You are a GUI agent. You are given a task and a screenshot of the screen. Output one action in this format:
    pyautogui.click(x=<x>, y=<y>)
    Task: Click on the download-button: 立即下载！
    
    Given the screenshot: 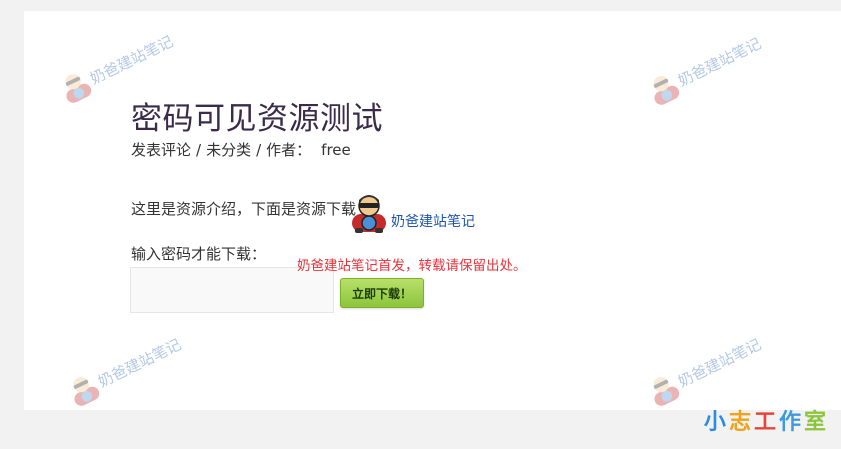 What is the action you would take?
    pyautogui.click(x=382, y=293)
    